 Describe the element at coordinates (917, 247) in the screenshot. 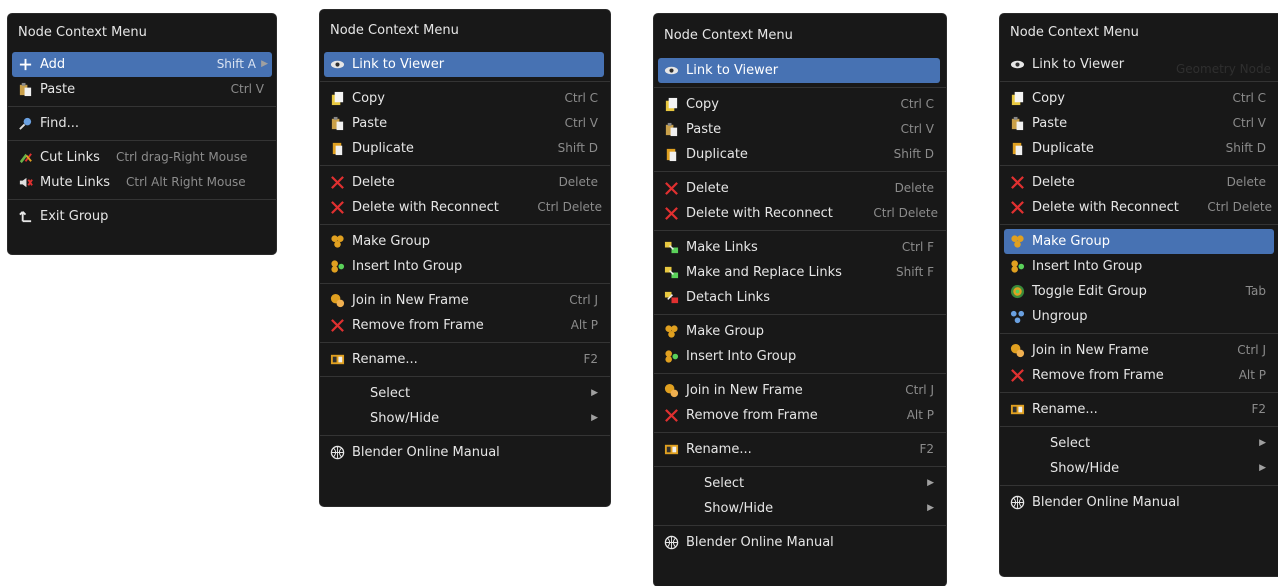

I see `shortcut-label: Ctrl F` at that location.